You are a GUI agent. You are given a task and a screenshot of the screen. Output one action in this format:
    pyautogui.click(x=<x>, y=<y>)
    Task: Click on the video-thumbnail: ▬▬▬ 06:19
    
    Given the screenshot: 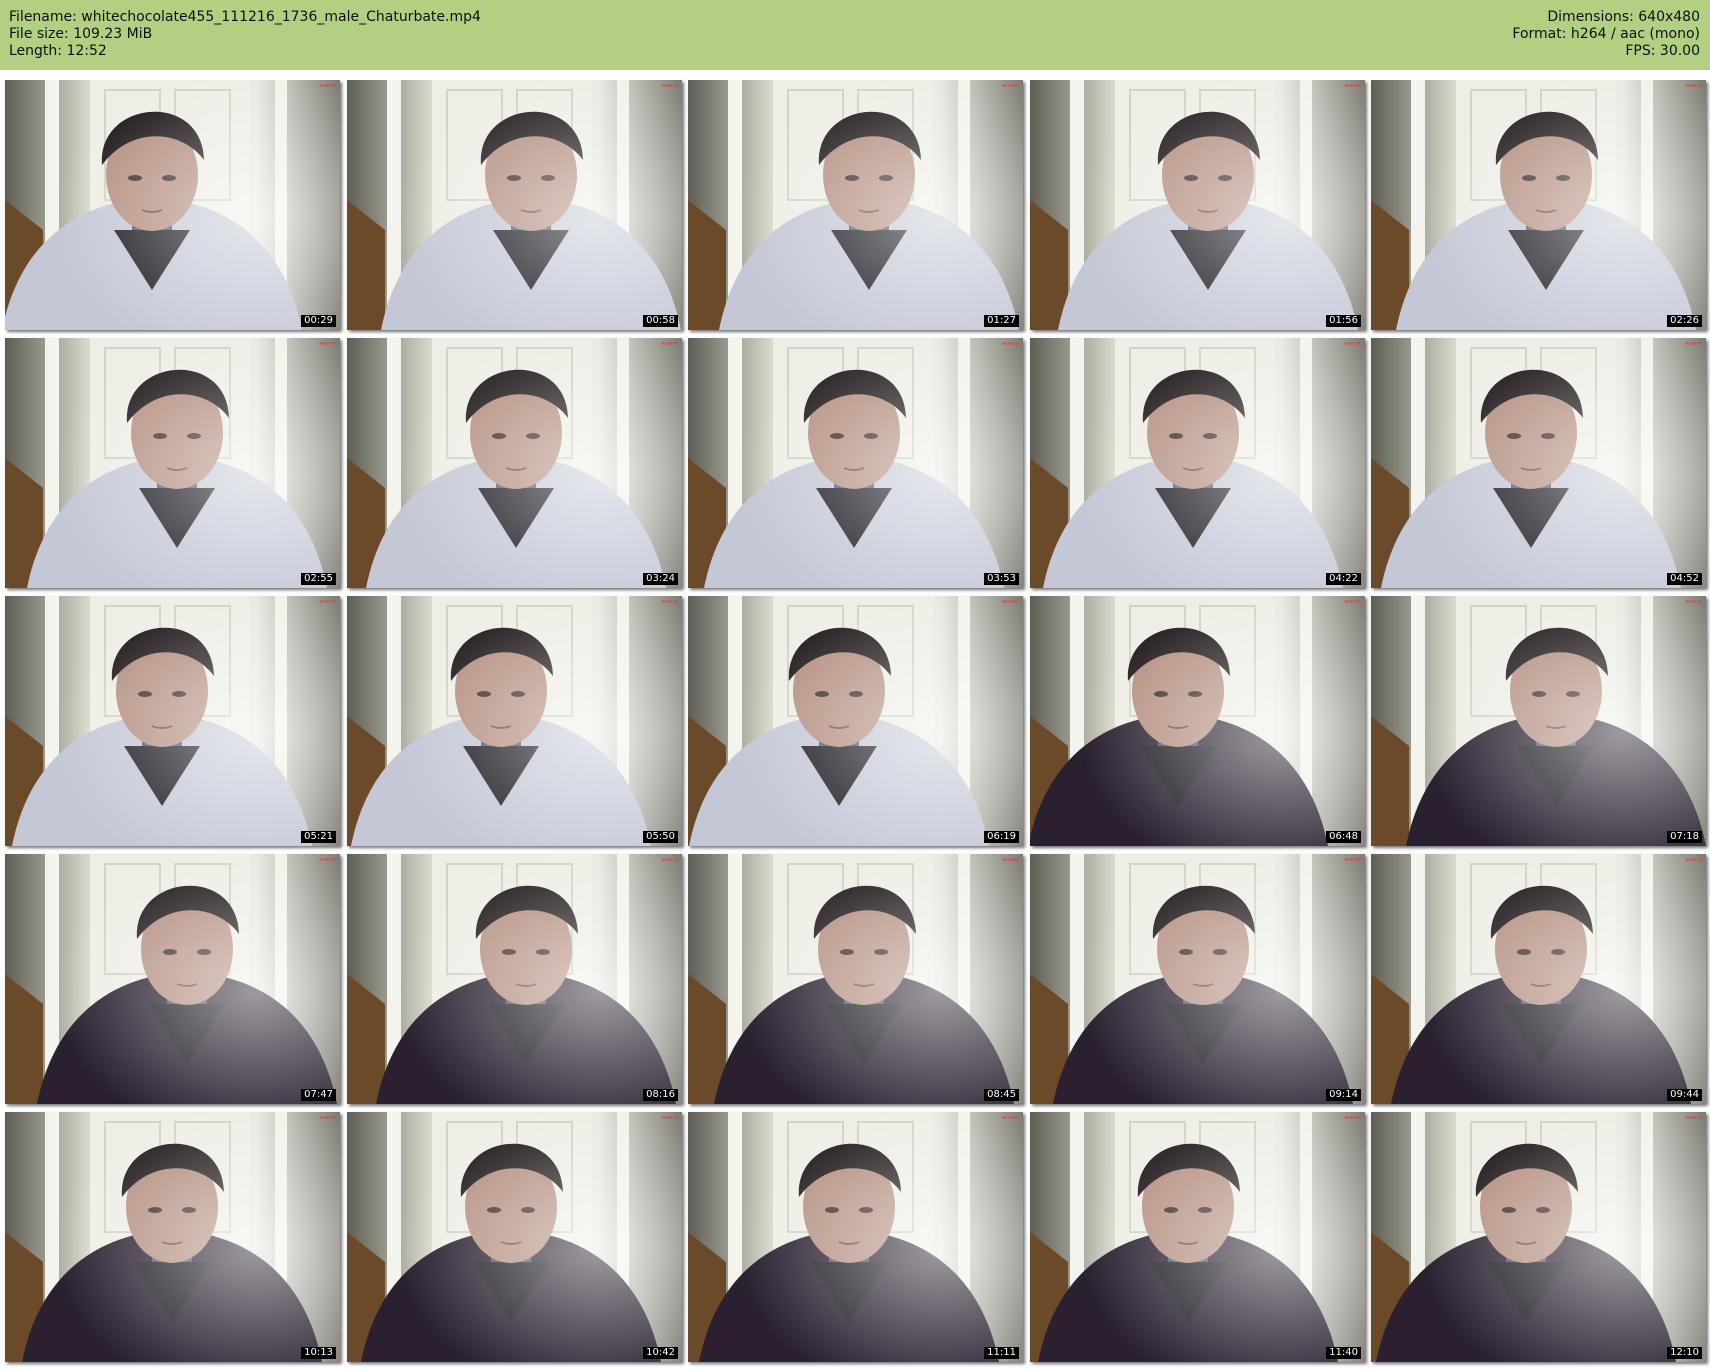 What is the action you would take?
    pyautogui.click(x=855, y=721)
    